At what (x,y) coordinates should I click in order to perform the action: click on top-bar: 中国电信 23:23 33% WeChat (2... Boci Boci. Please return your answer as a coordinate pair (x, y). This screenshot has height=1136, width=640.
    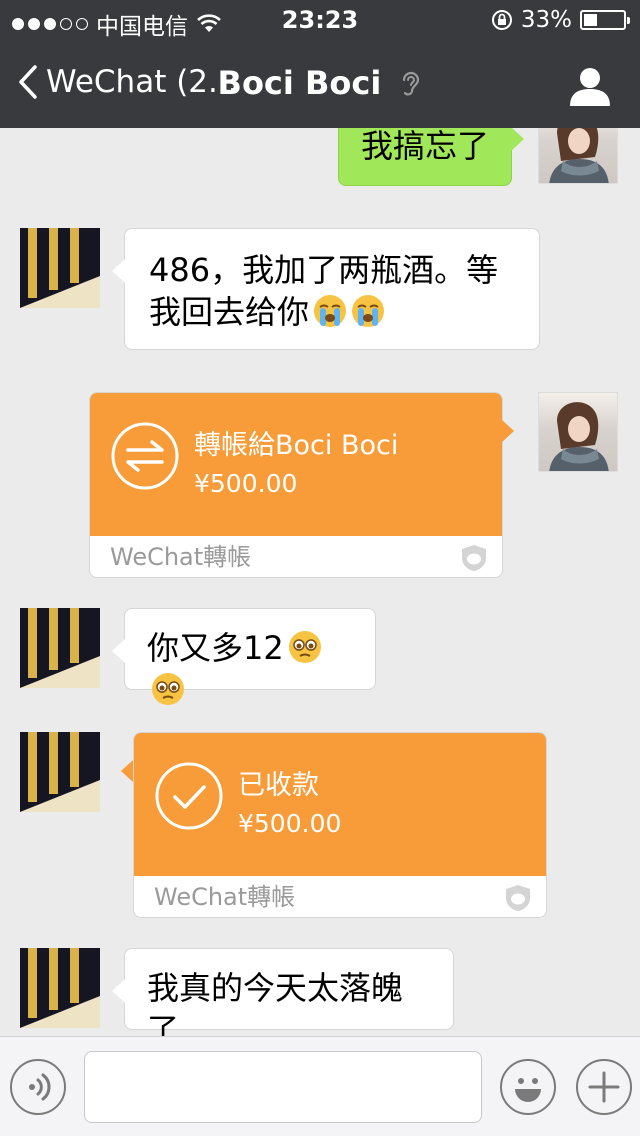
    Looking at the image, I should click on (320, 64).